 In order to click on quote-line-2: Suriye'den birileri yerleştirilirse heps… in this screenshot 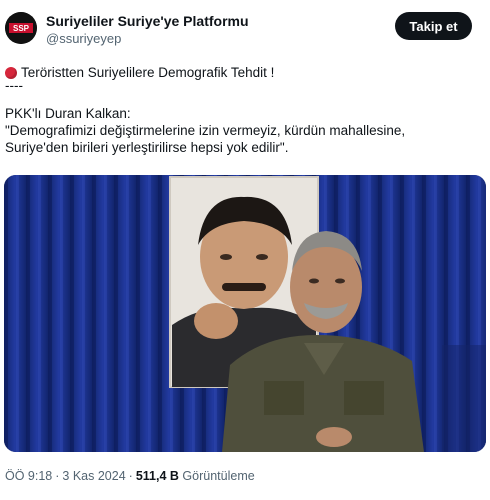, I will do `click(147, 147)`.